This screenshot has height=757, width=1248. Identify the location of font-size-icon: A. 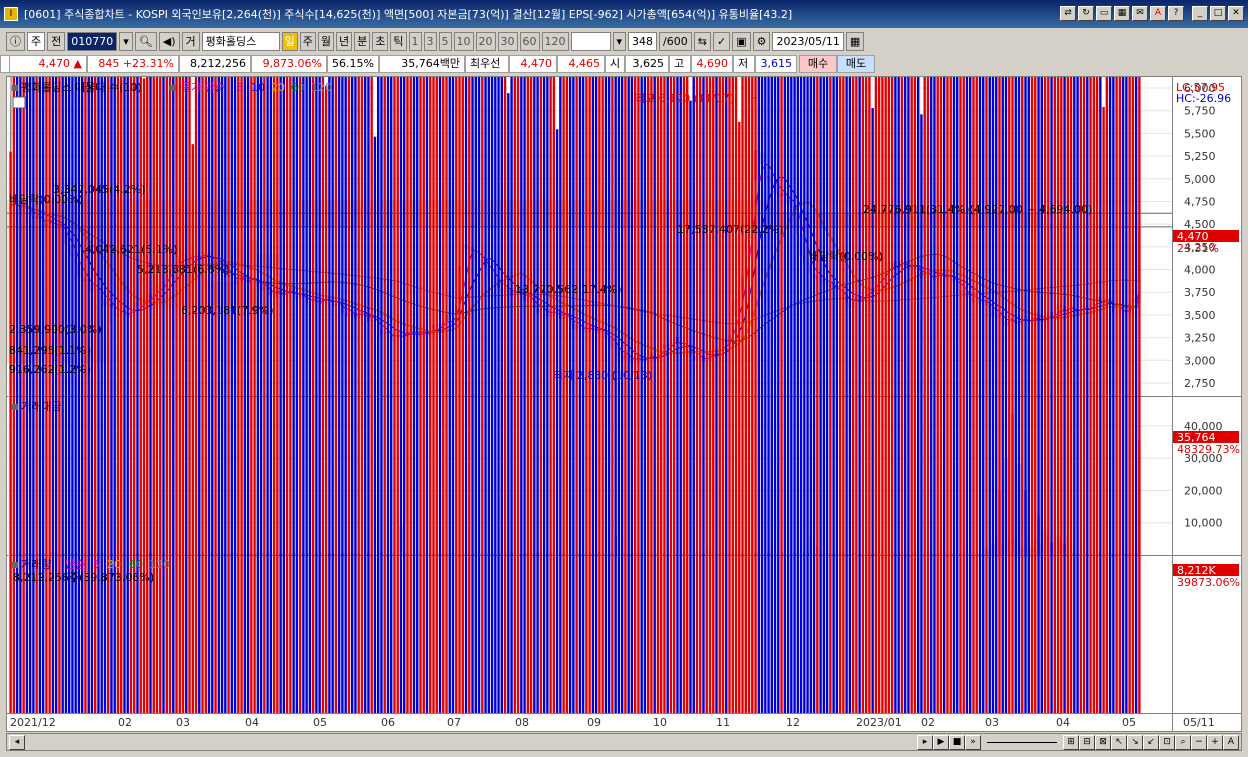
(1231, 742).